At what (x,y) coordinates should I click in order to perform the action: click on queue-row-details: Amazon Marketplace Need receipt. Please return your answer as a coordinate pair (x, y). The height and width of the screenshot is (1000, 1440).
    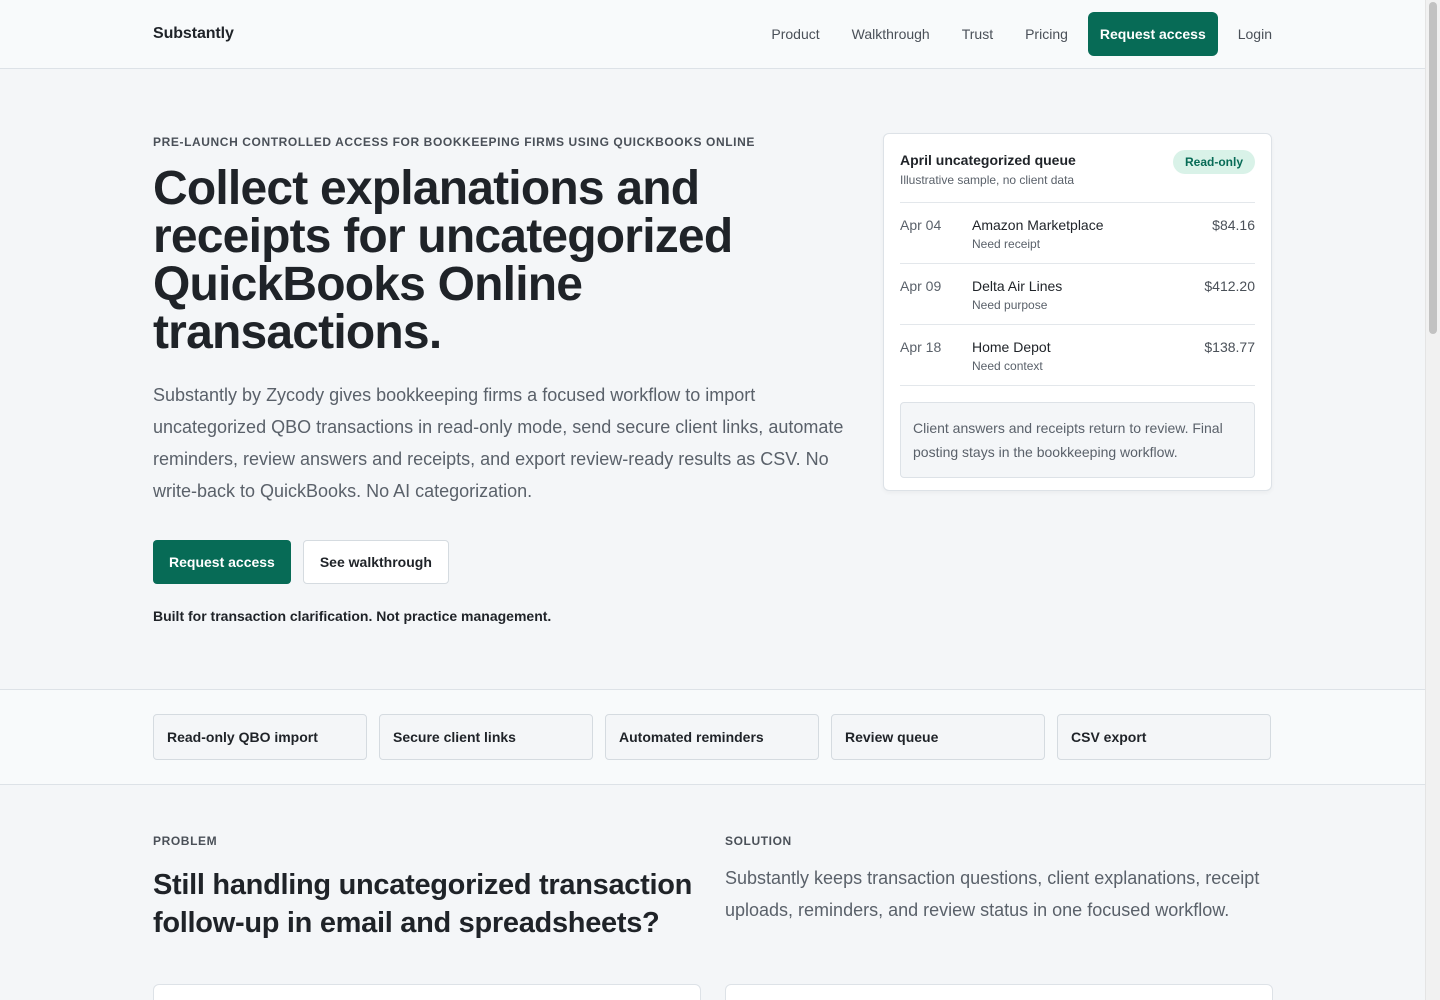
    Looking at the image, I should click on (1092, 240).